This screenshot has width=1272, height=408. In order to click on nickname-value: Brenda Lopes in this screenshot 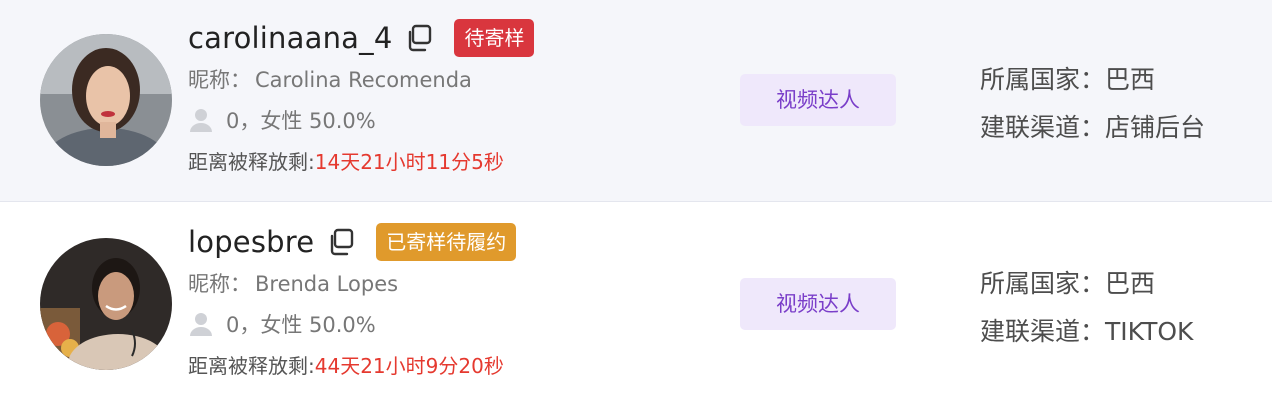, I will do `click(327, 284)`.